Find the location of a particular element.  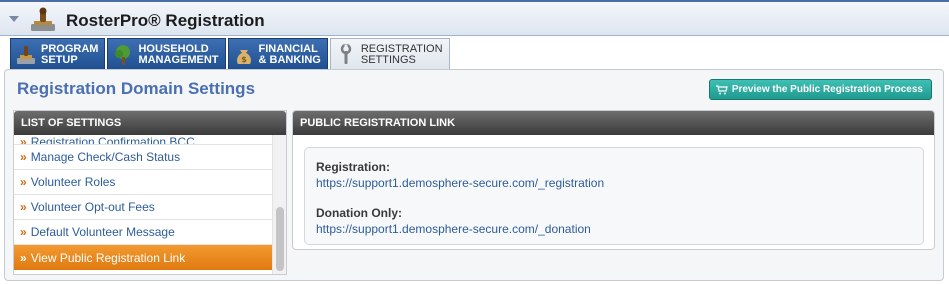

settings-item-label: Volunteer Opt-out Fees is located at coordinates (92, 207).